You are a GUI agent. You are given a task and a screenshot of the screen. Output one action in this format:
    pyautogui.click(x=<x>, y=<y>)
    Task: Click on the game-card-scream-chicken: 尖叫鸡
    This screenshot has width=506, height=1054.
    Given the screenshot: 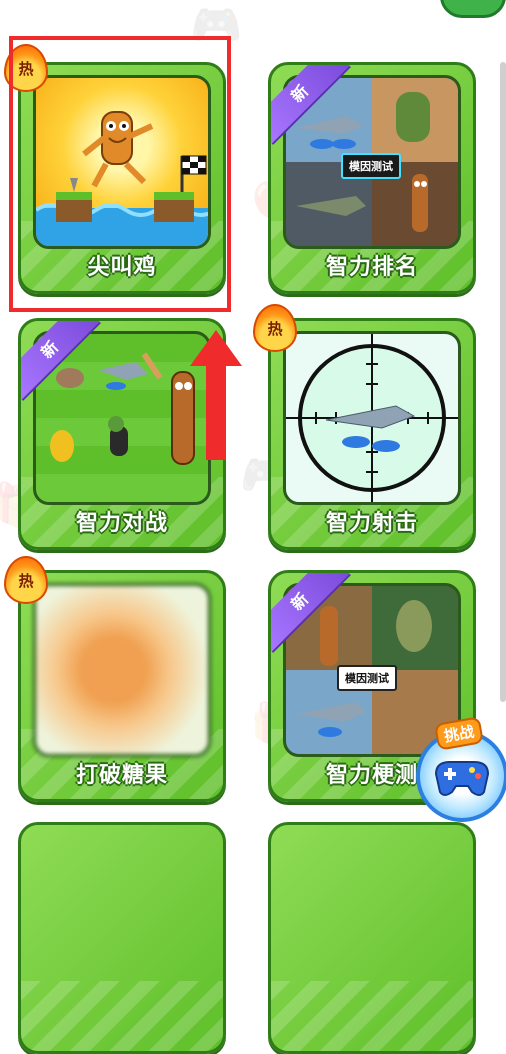 What is the action you would take?
    pyautogui.click(x=122, y=178)
    